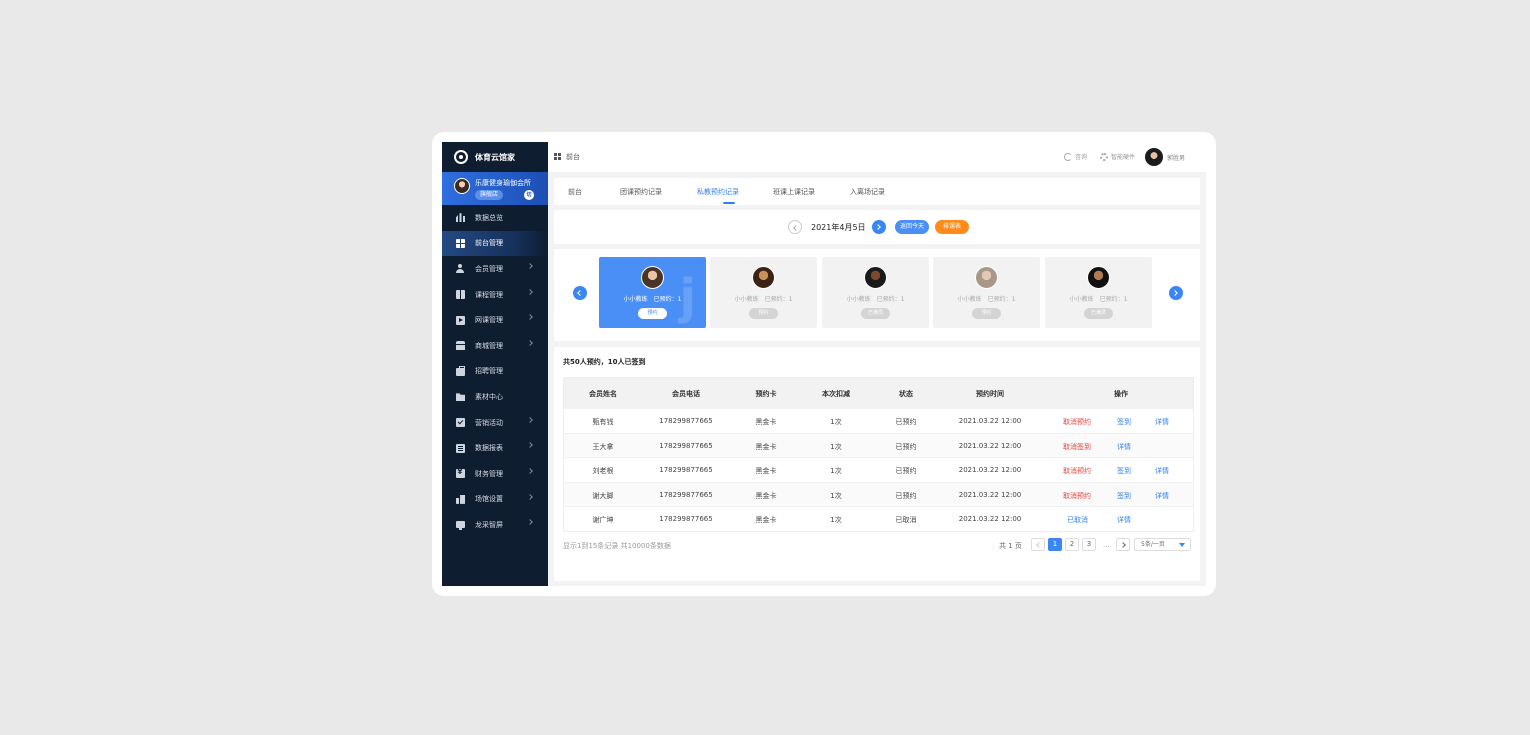 This screenshot has height=735, width=1530. I want to click on money-icon, so click(460, 473).